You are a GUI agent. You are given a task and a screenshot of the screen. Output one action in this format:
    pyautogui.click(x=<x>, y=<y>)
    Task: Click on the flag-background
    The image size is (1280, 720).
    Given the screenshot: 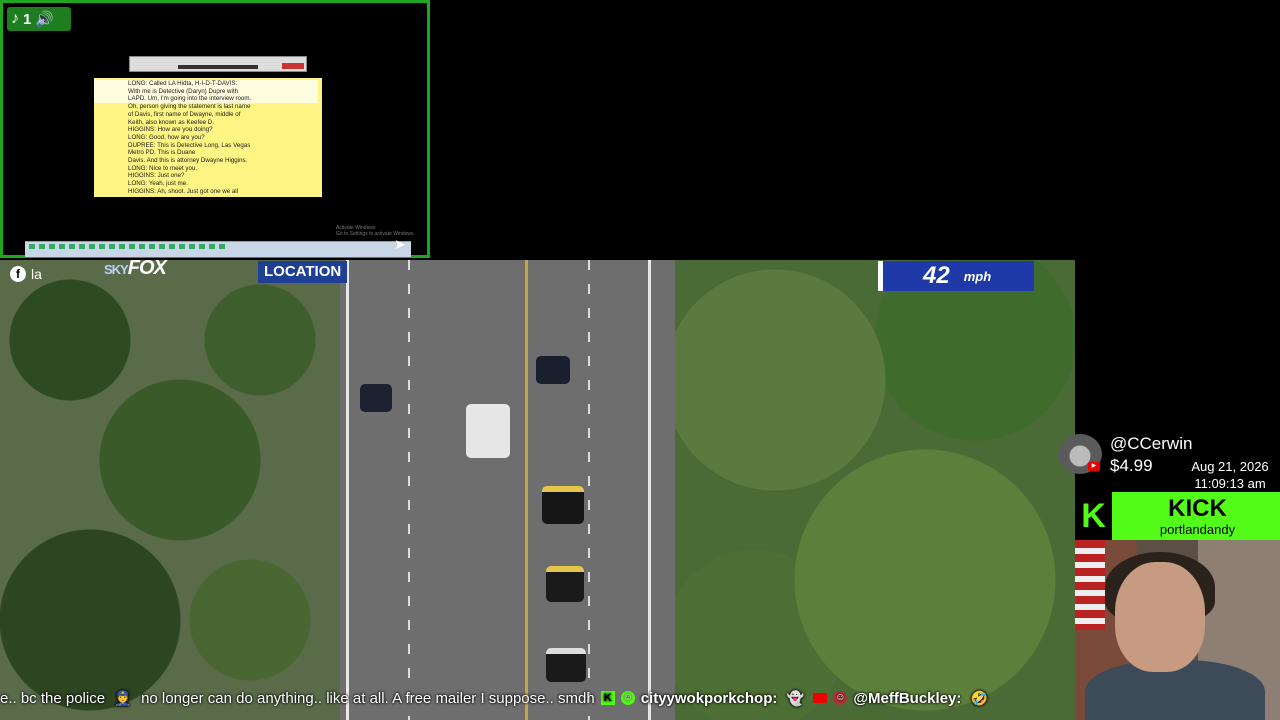 What is the action you would take?
    pyautogui.click(x=1090, y=585)
    